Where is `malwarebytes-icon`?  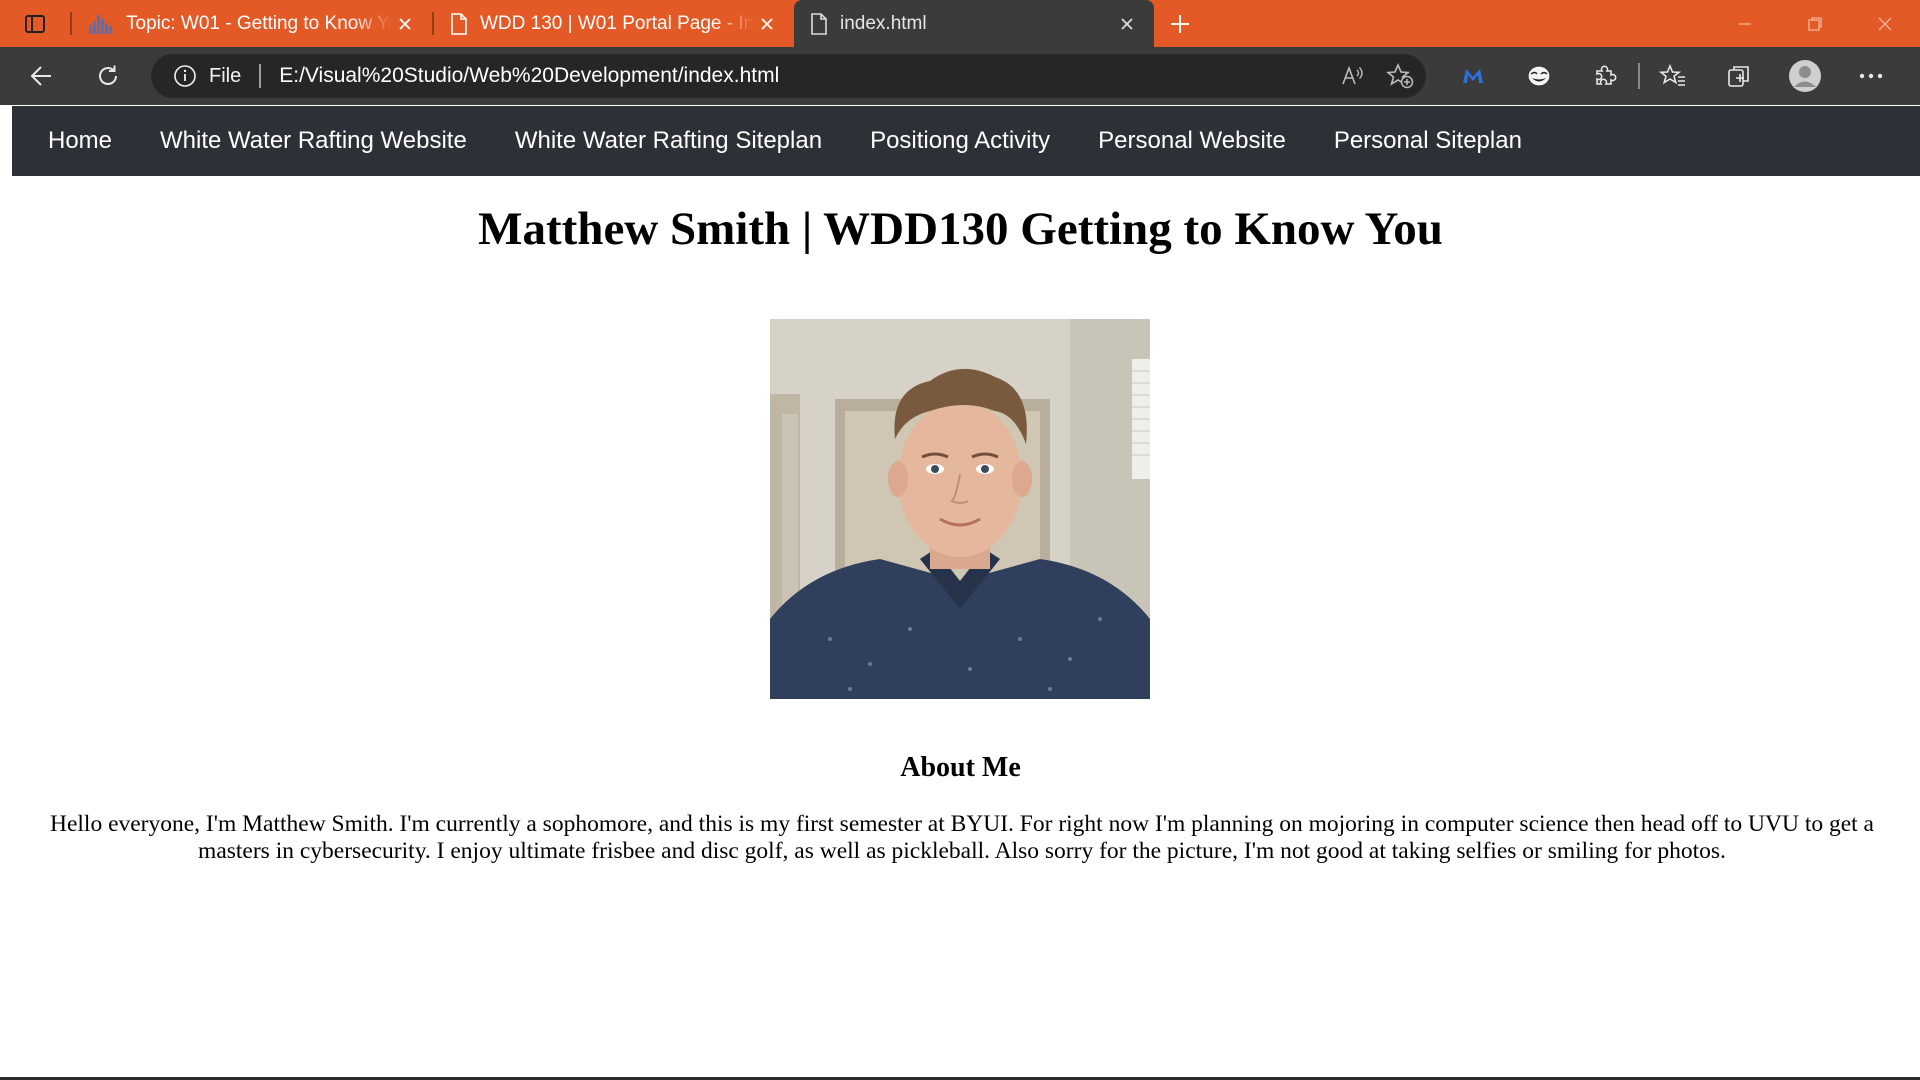 malwarebytes-icon is located at coordinates (1473, 76).